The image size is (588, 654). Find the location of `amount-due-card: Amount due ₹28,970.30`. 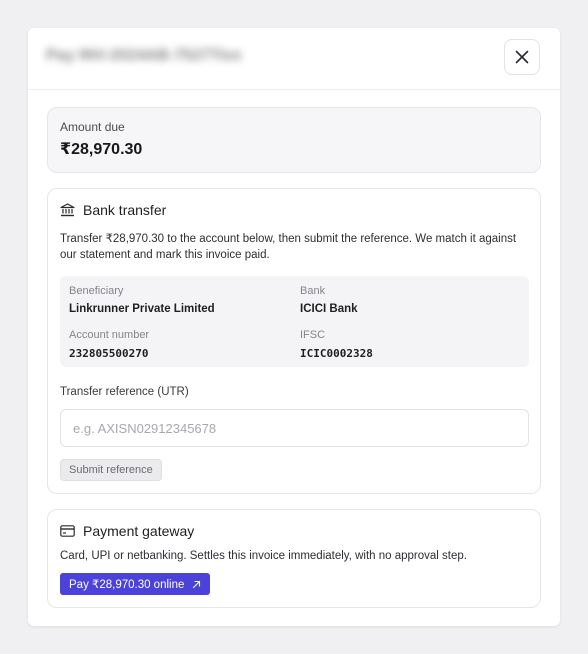

amount-due-card: Amount due ₹28,970.30 is located at coordinates (294, 140).